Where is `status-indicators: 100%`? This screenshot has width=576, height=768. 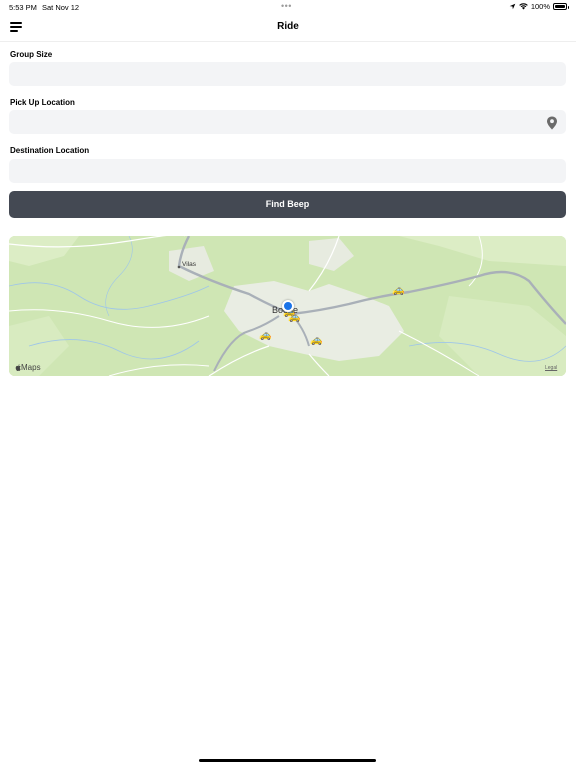
status-indicators: 100% is located at coordinates (539, 6).